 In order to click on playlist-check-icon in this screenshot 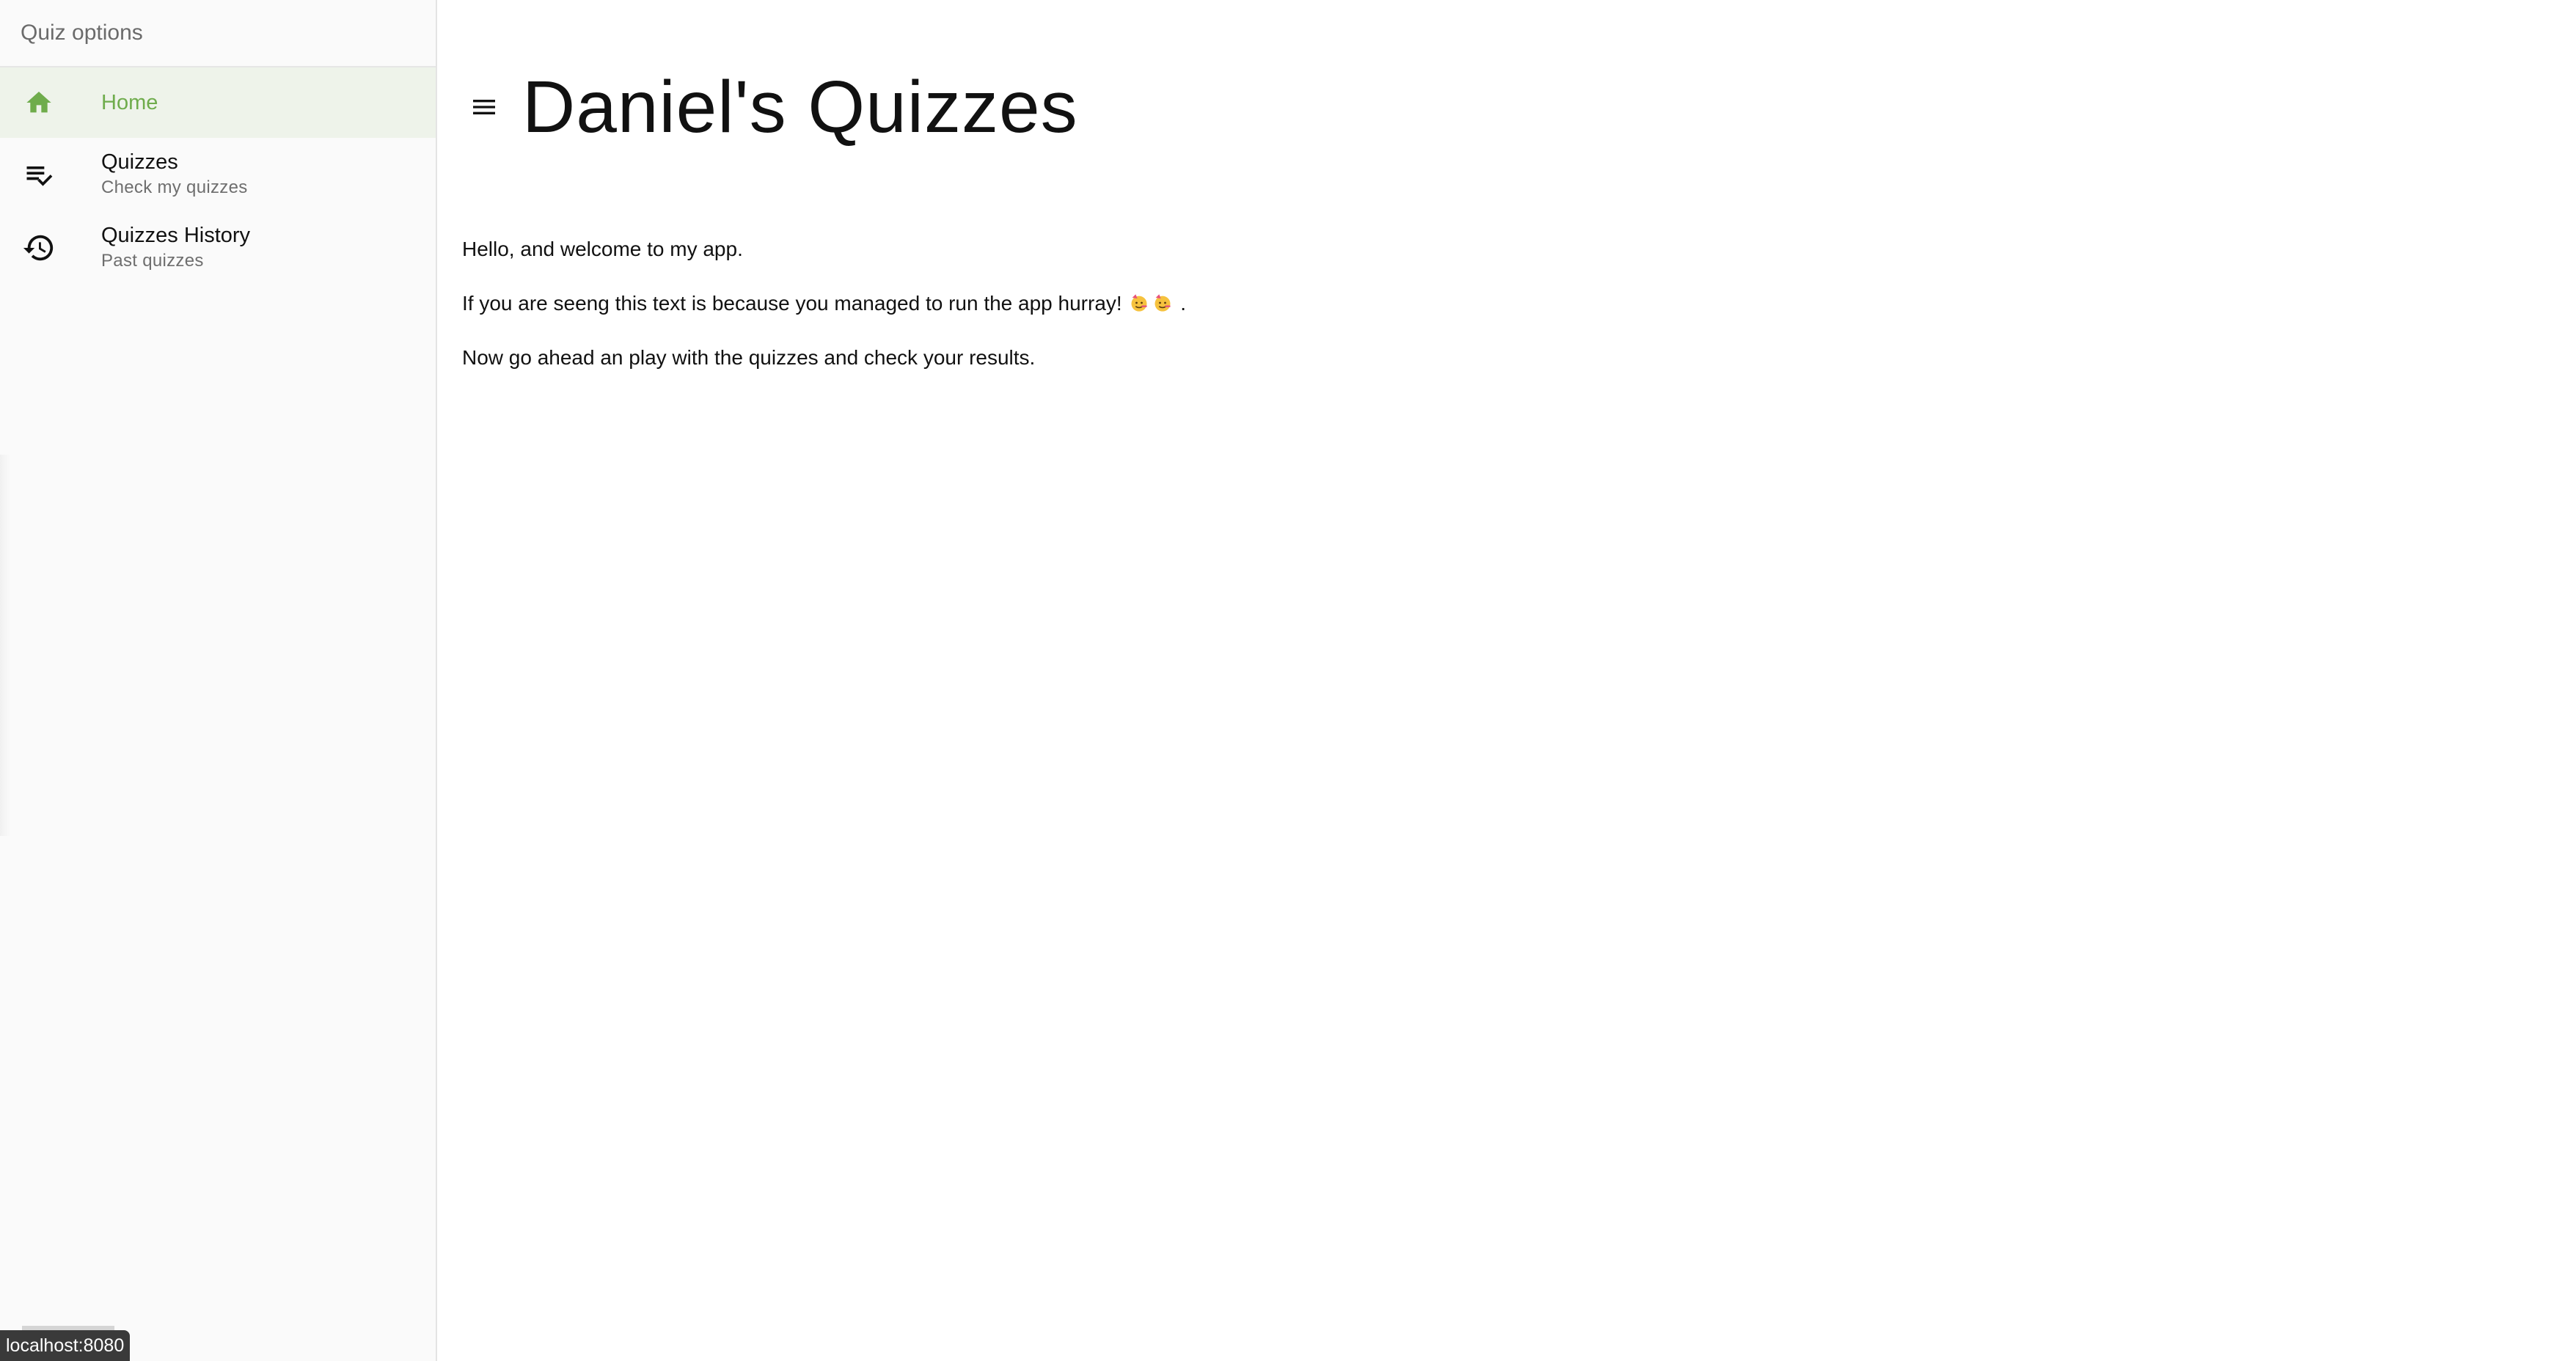, I will do `click(39, 174)`.